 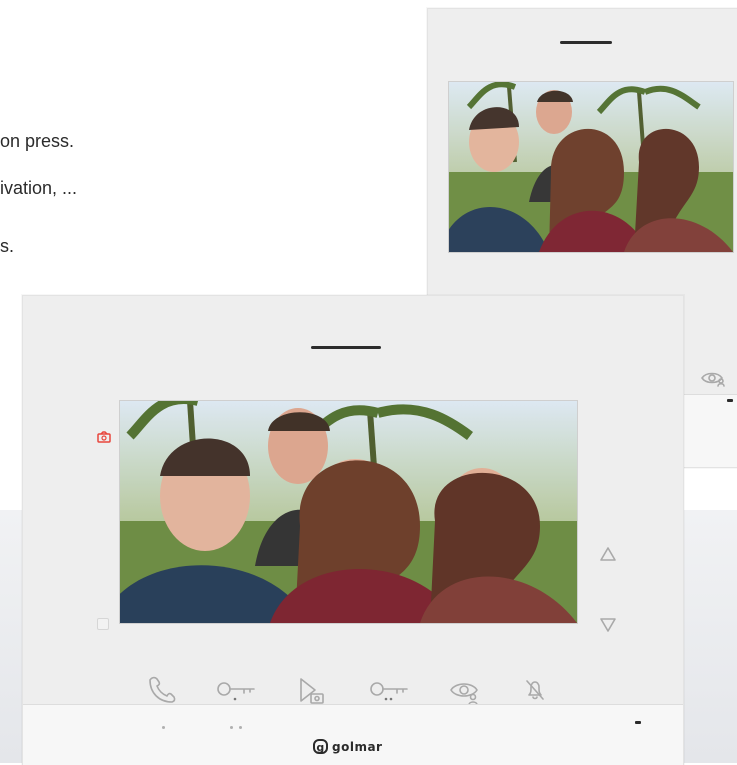 I want to click on sensor-square, so click(x=103, y=624).